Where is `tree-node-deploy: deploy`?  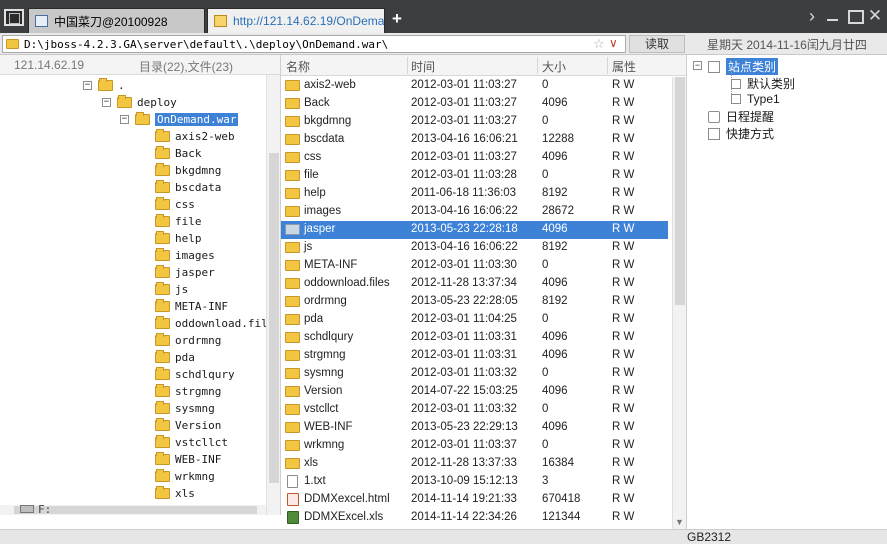
tree-node-deploy: deploy is located at coordinates (147, 102).